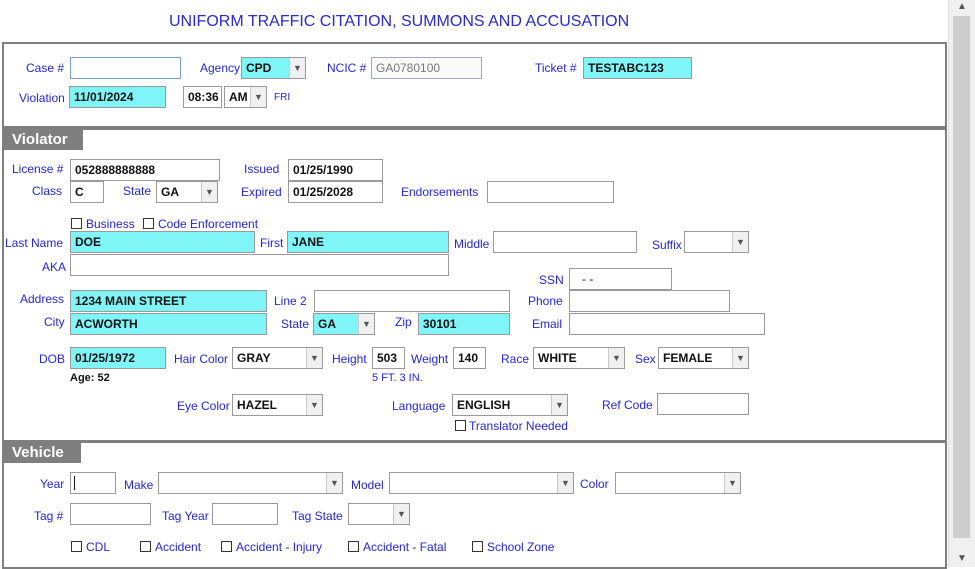 The width and height of the screenshot is (975, 569). I want to click on middle-input, so click(565, 242).